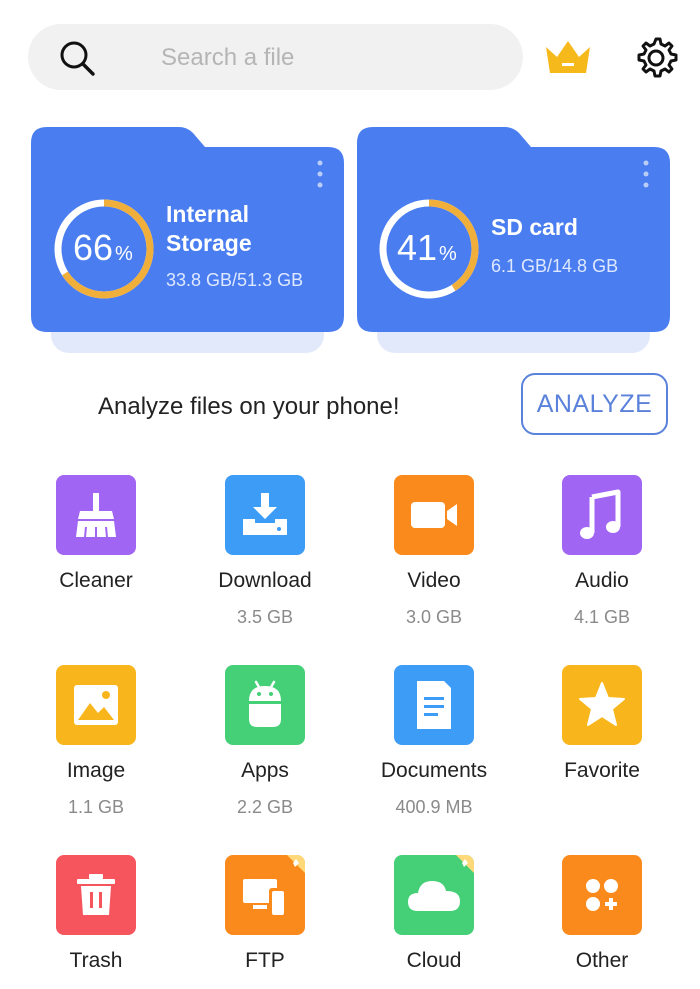  I want to click on broom-icon, so click(96, 515).